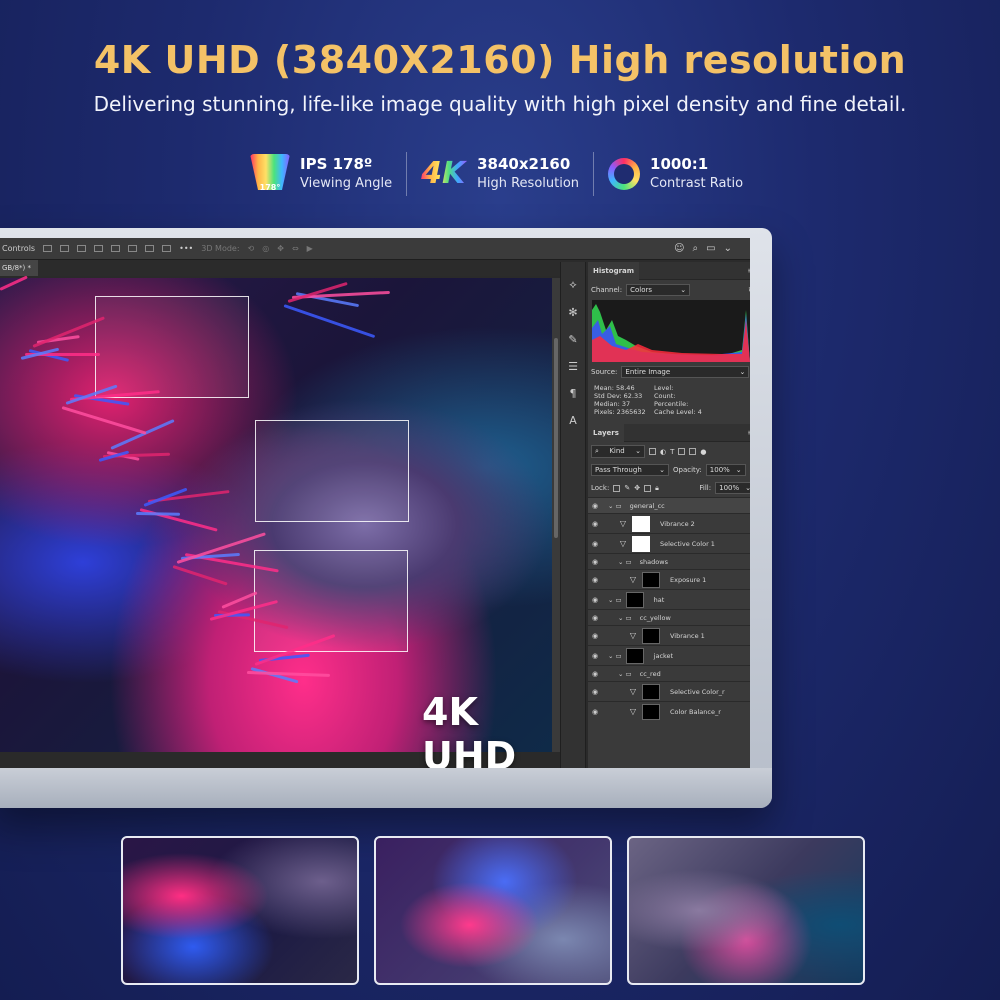 This screenshot has height=1000, width=1000. I want to click on layer-row: ◉ ⌄ ▭ cc_red, so click(669, 673).